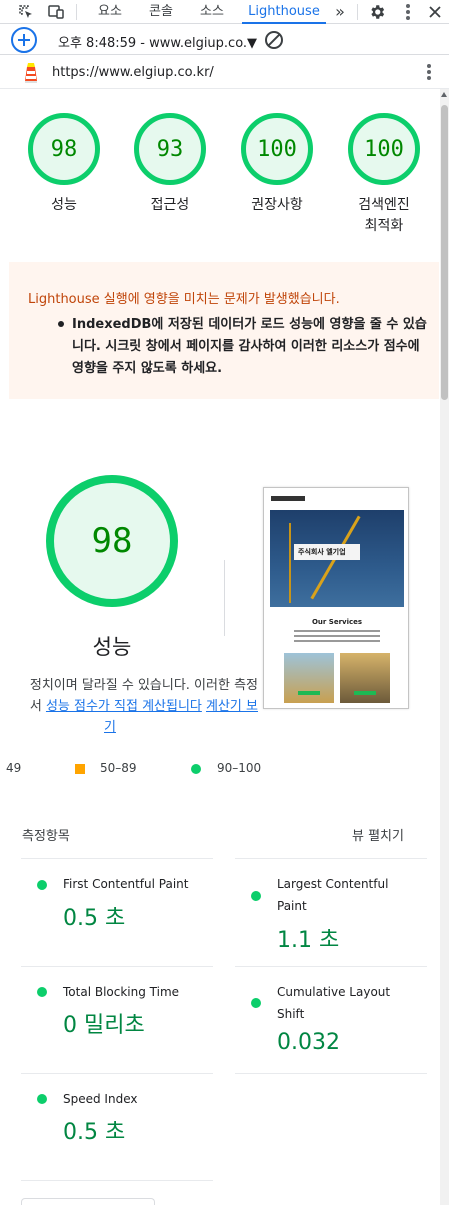  Describe the element at coordinates (61, 324) in the screenshot. I see `bullet` at that location.